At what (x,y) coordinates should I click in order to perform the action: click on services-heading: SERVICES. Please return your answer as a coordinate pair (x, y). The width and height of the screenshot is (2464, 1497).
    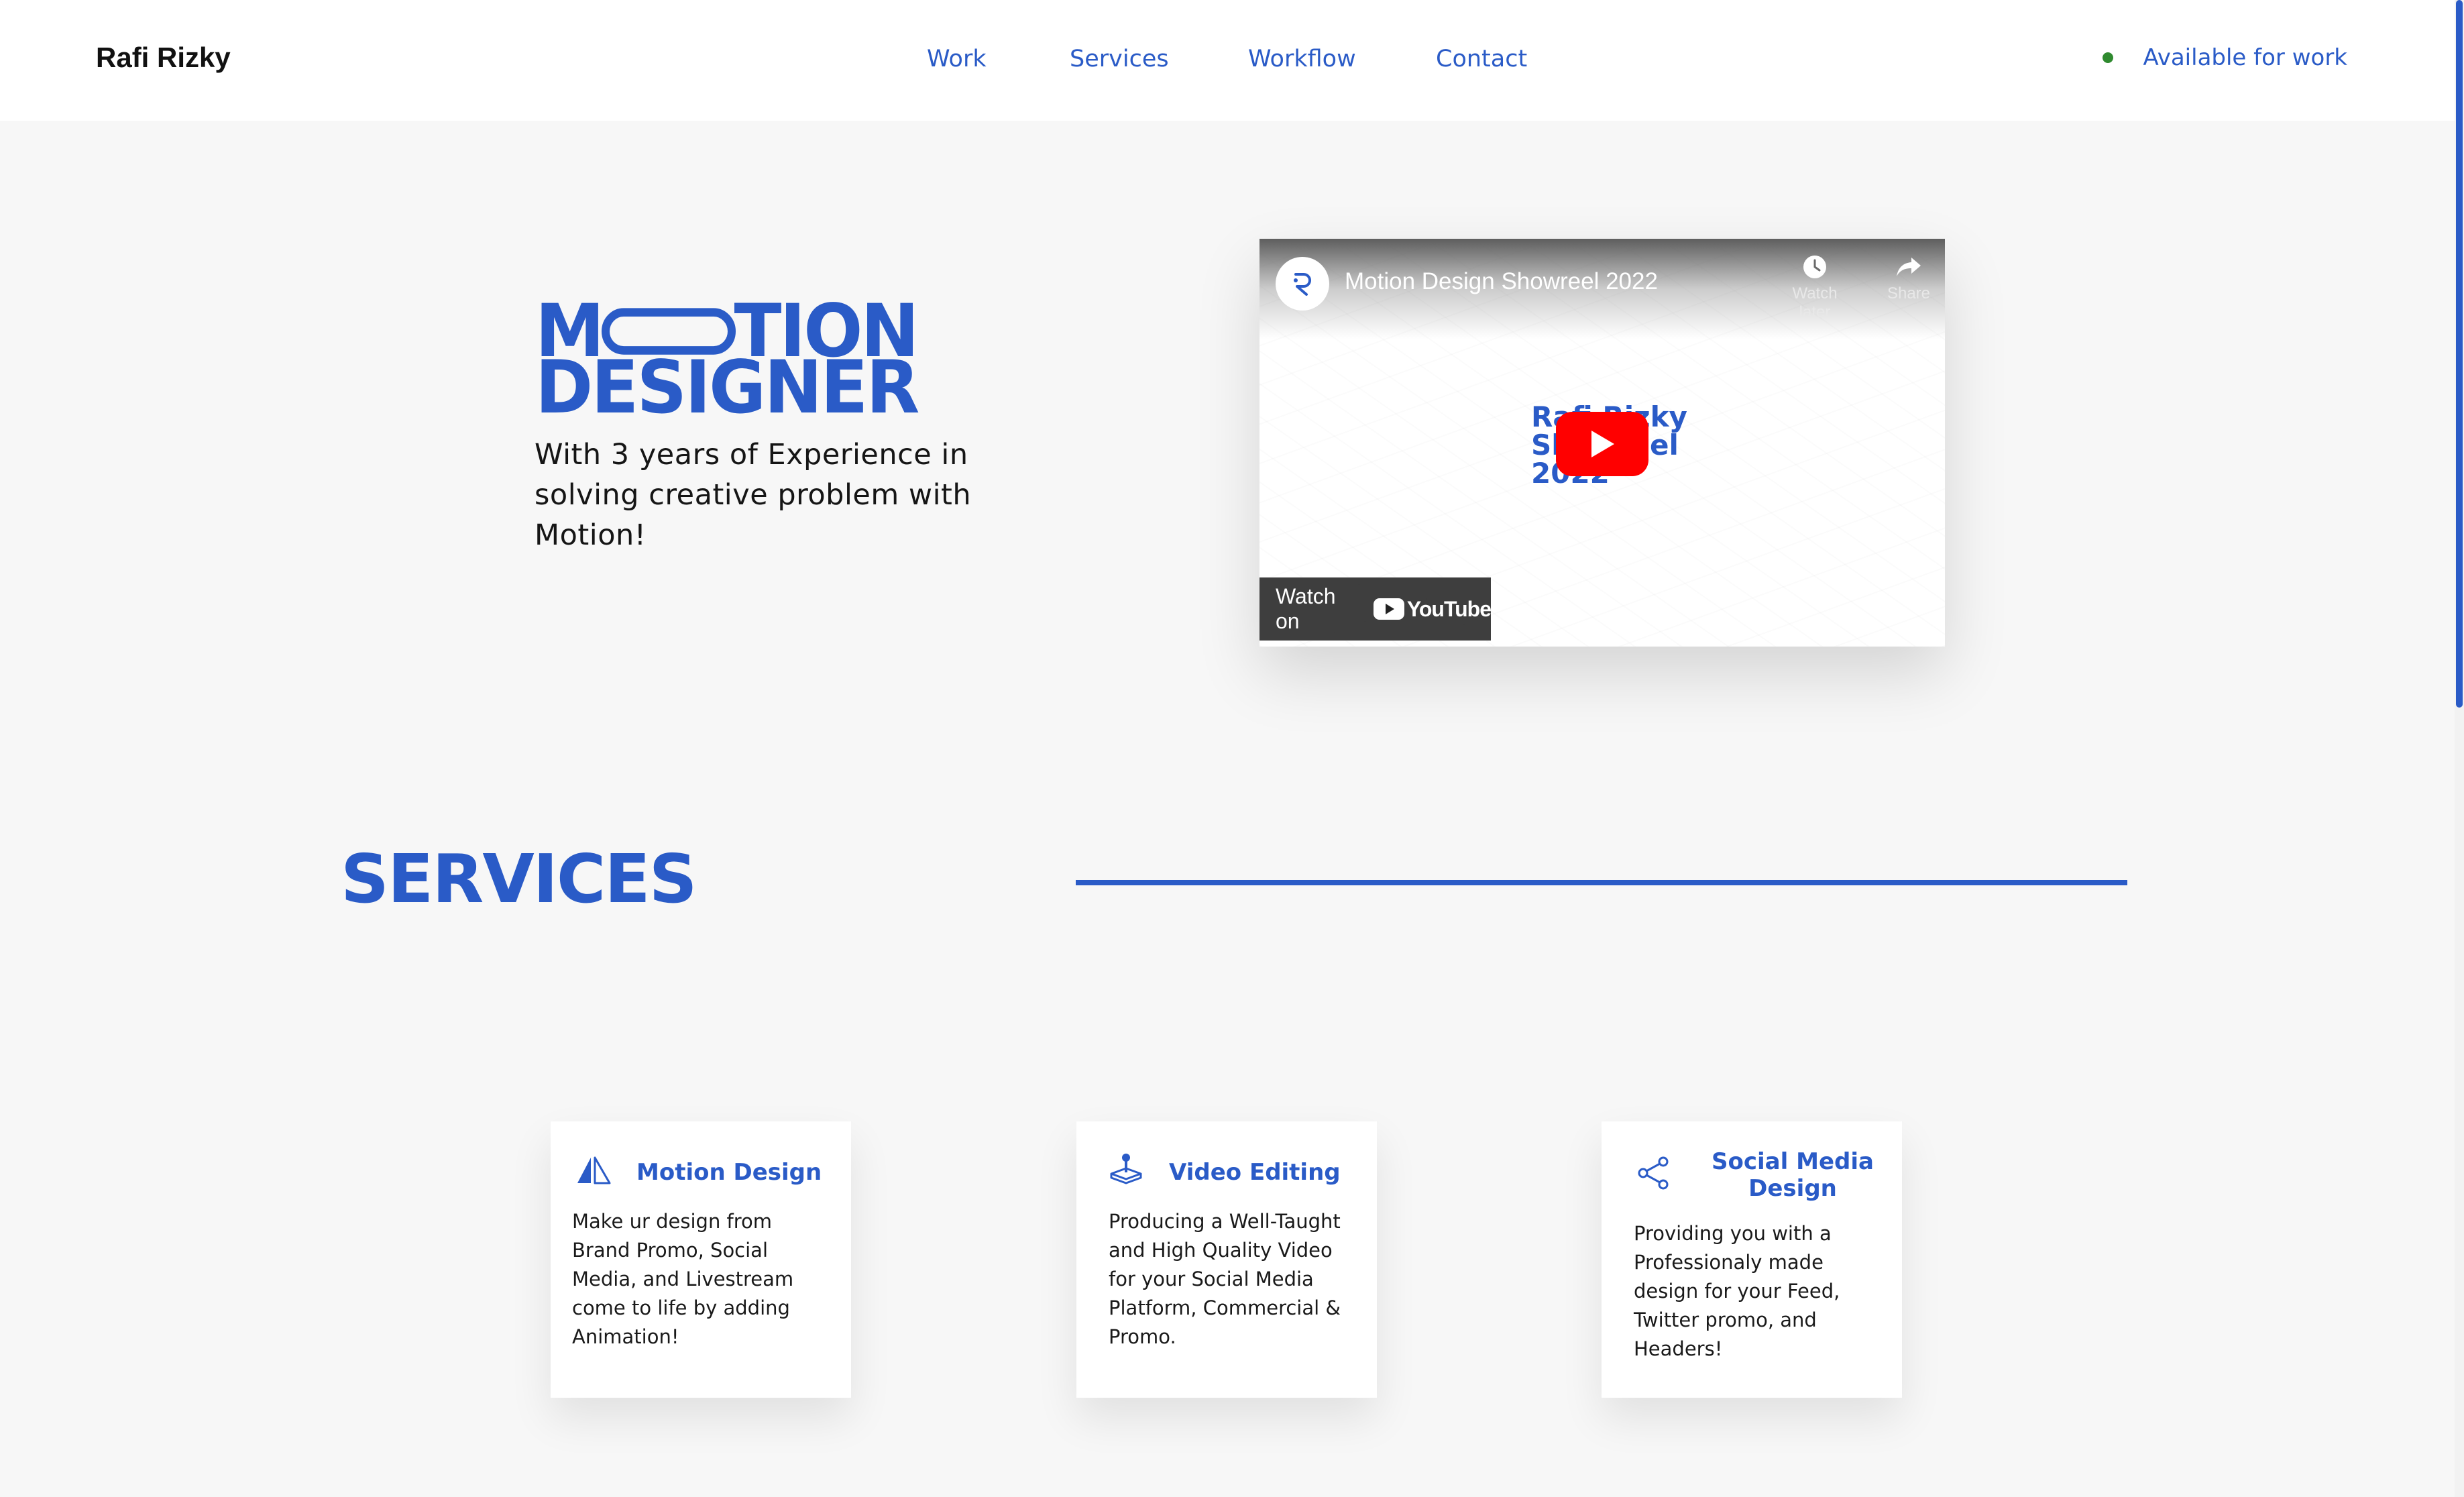
    Looking at the image, I should click on (519, 879).